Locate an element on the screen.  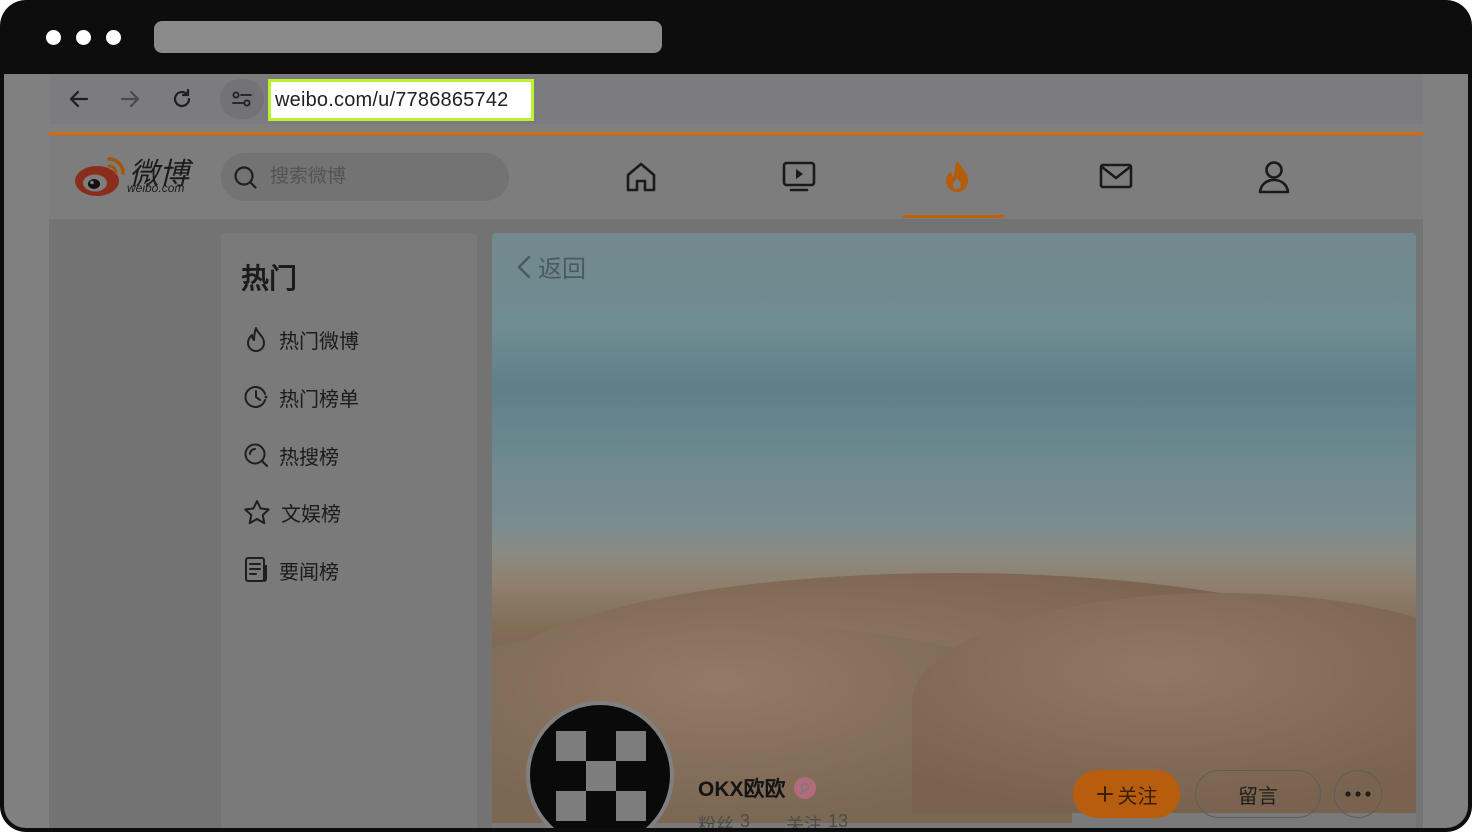
star-icon is located at coordinates (257, 512).